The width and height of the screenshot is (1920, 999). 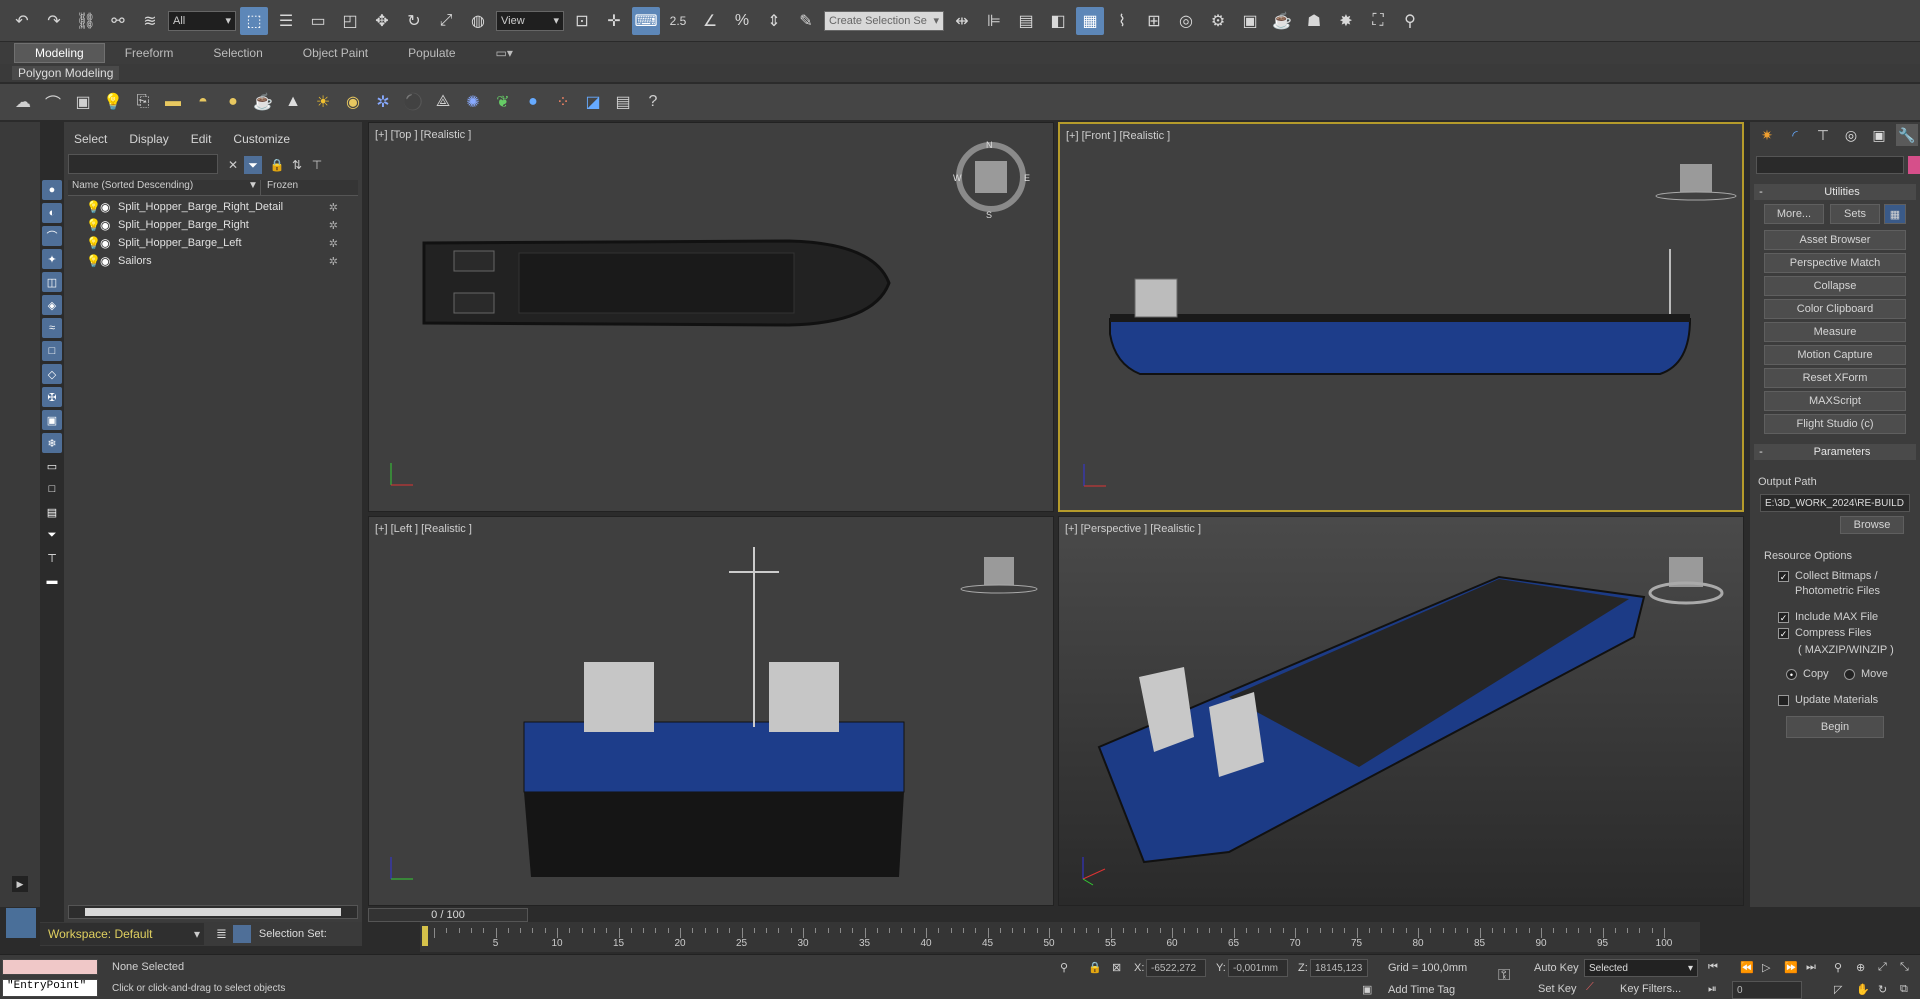 I want to click on z-coordinate-field: 18145,123, so click(x=1339, y=968).